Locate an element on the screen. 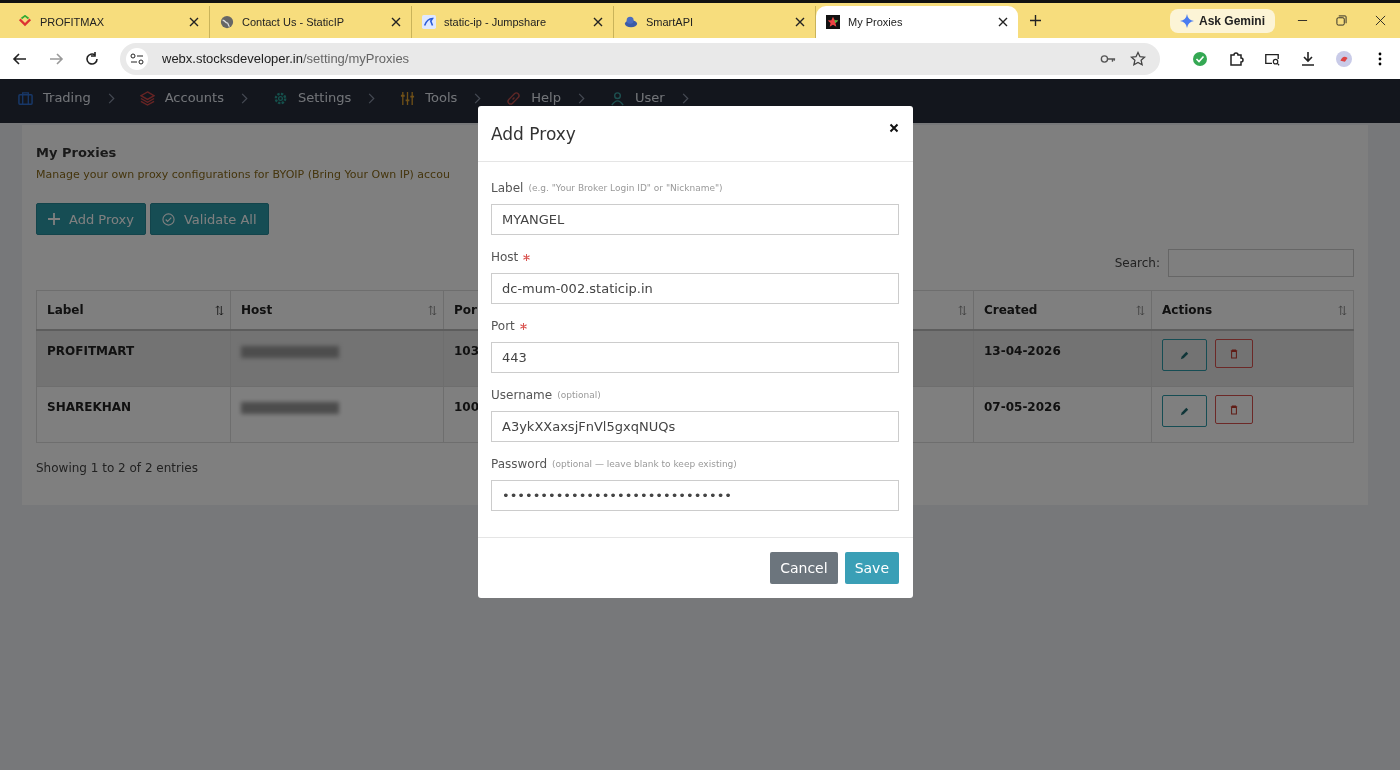 The width and height of the screenshot is (1400, 770). nav-item: Trading is located at coordinates (66, 98).